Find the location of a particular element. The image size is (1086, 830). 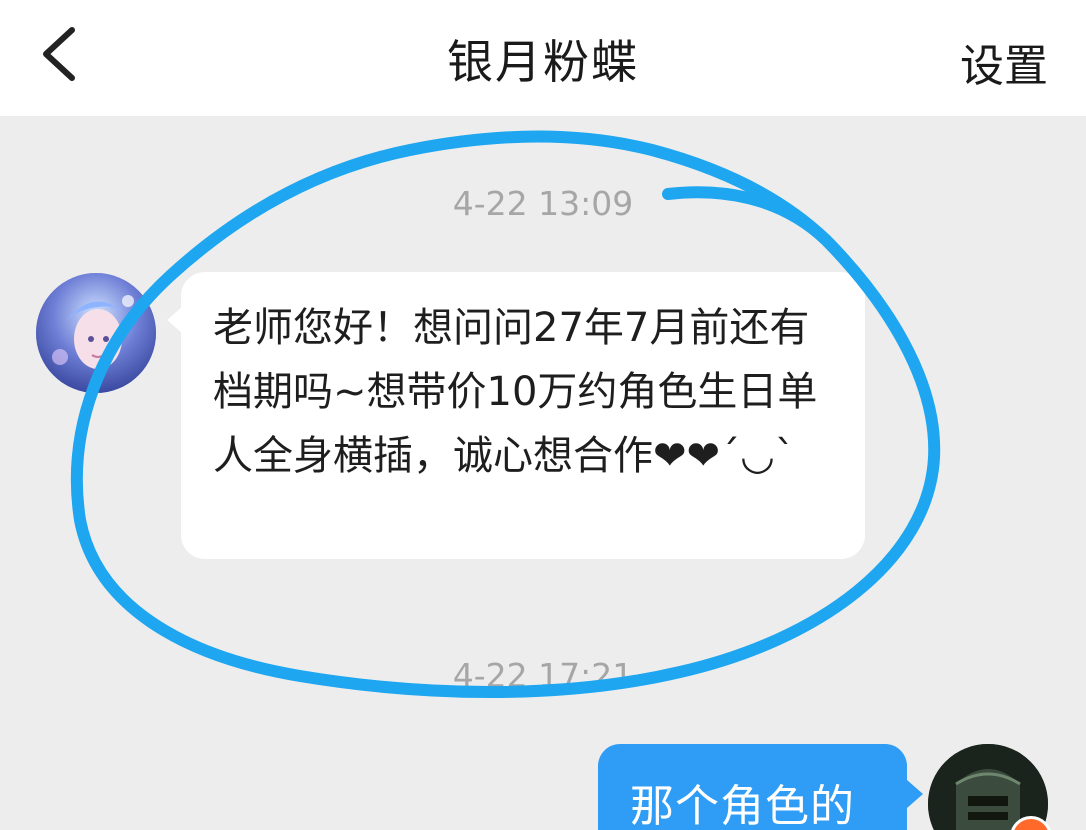

message-timestamp: 4-22 13:09 is located at coordinates (543, 203).